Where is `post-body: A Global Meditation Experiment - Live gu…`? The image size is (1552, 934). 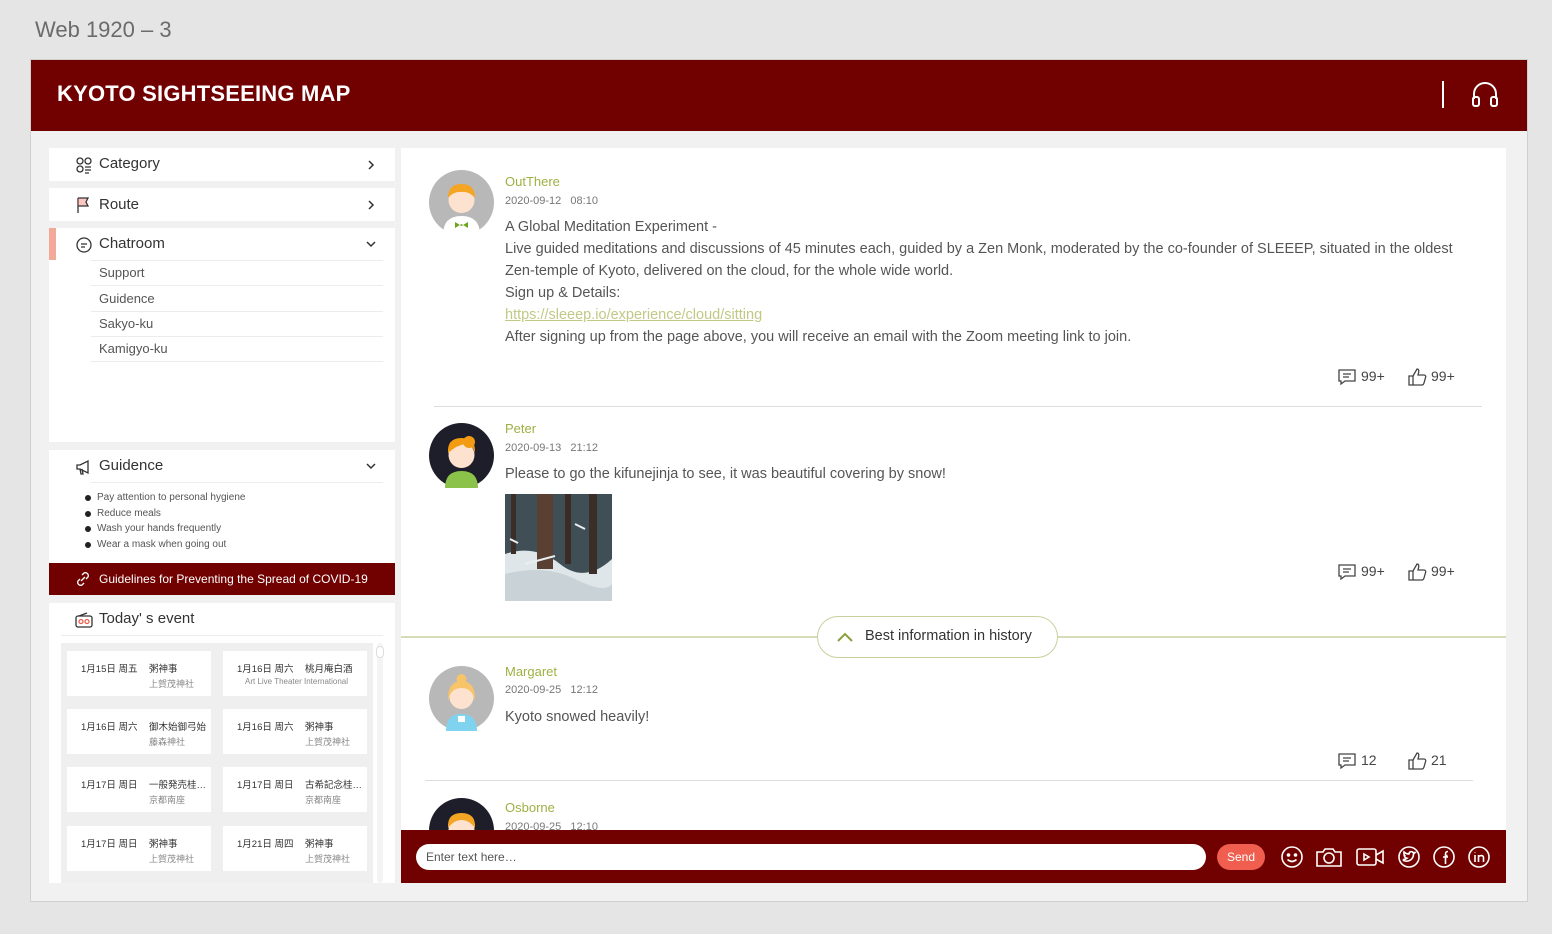
post-body: A Global Meditation Experiment - Live gu… is located at coordinates (995, 282).